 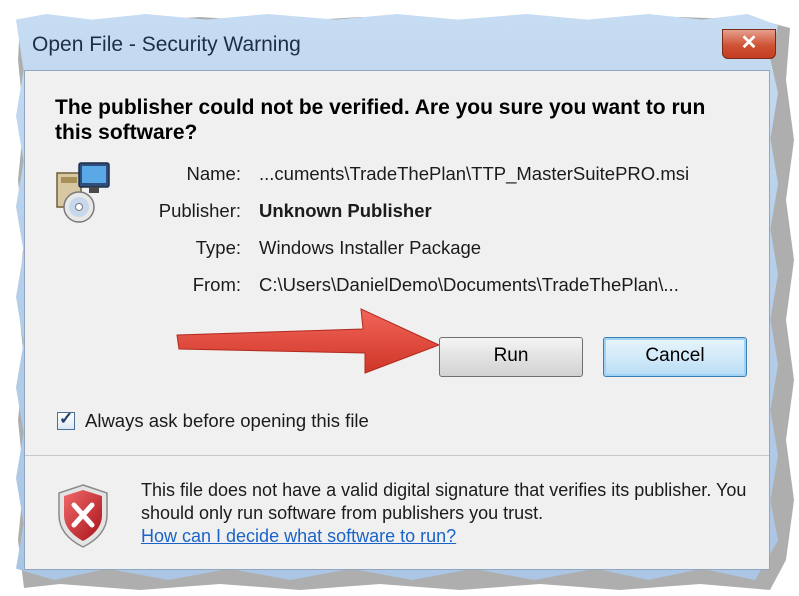 What do you see at coordinates (308, 341) in the screenshot?
I see `red-arrow-annotation` at bounding box center [308, 341].